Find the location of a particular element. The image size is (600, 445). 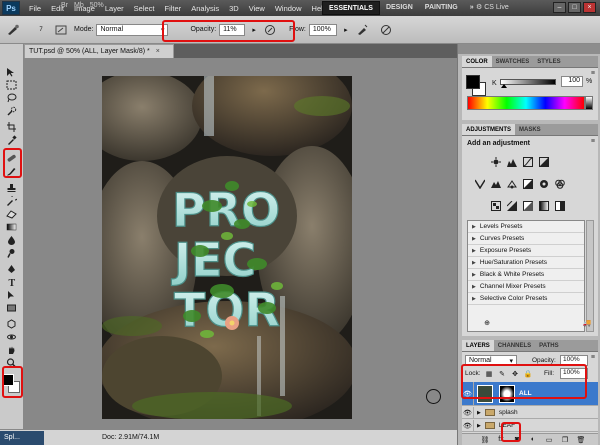

color-balance-icon is located at coordinates (511, 183).